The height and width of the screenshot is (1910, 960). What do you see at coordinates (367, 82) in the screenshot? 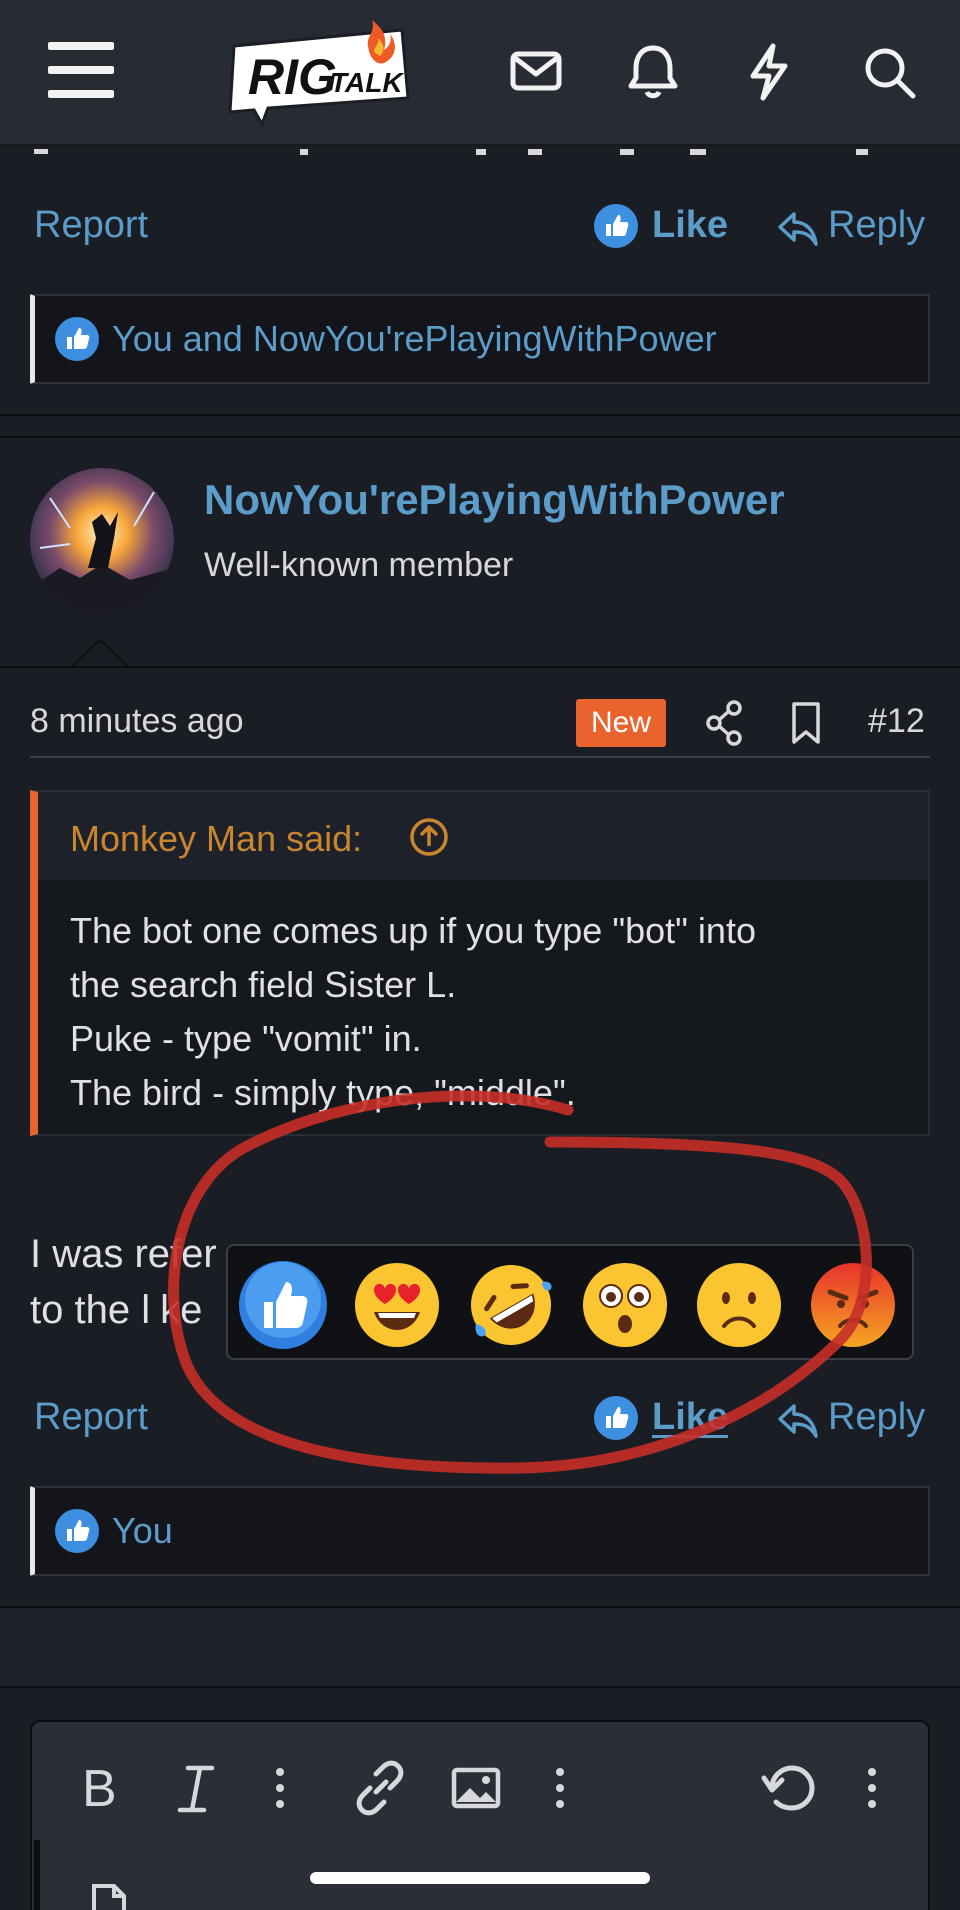
I see `logo-sub-text: TALK` at bounding box center [367, 82].